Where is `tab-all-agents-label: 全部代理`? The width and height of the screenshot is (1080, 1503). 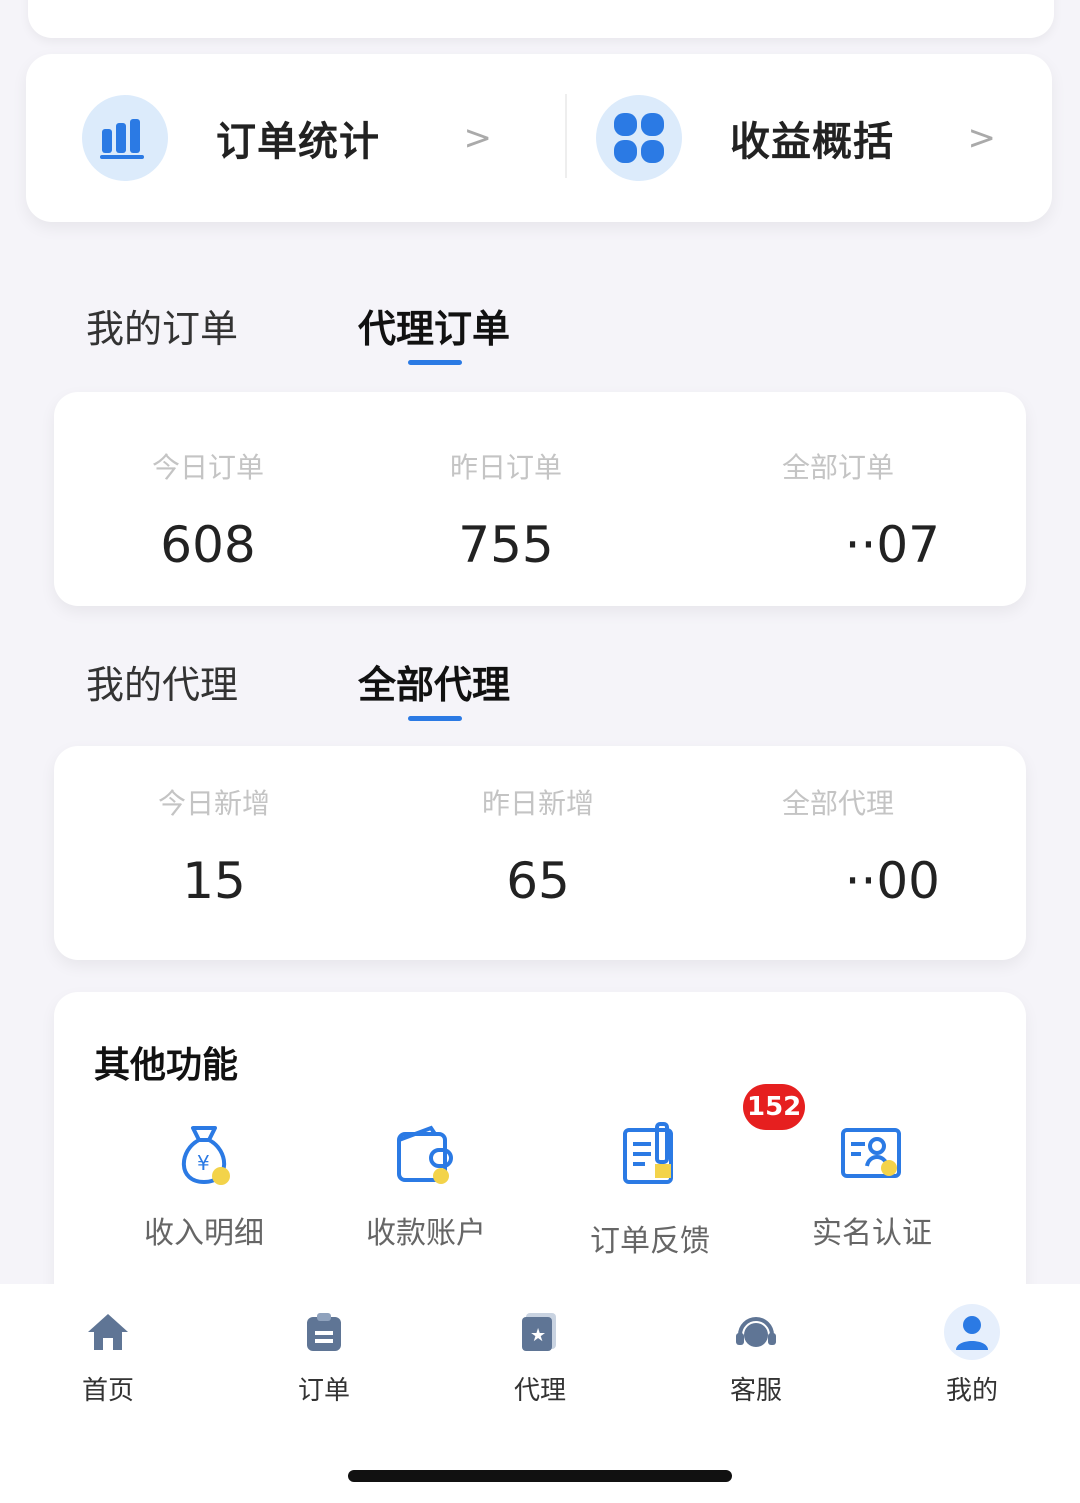
tab-all-agents-label: 全部代理 is located at coordinates (434, 685).